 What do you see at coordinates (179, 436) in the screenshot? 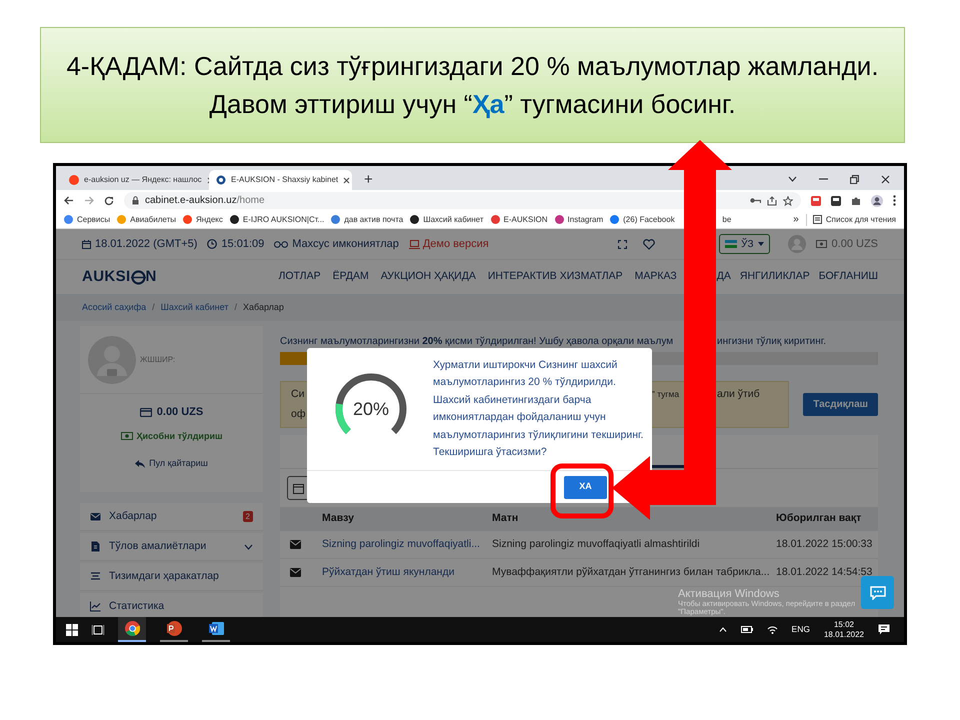
I see `top-up-link: Ҳисобни тўлдириш` at bounding box center [179, 436].